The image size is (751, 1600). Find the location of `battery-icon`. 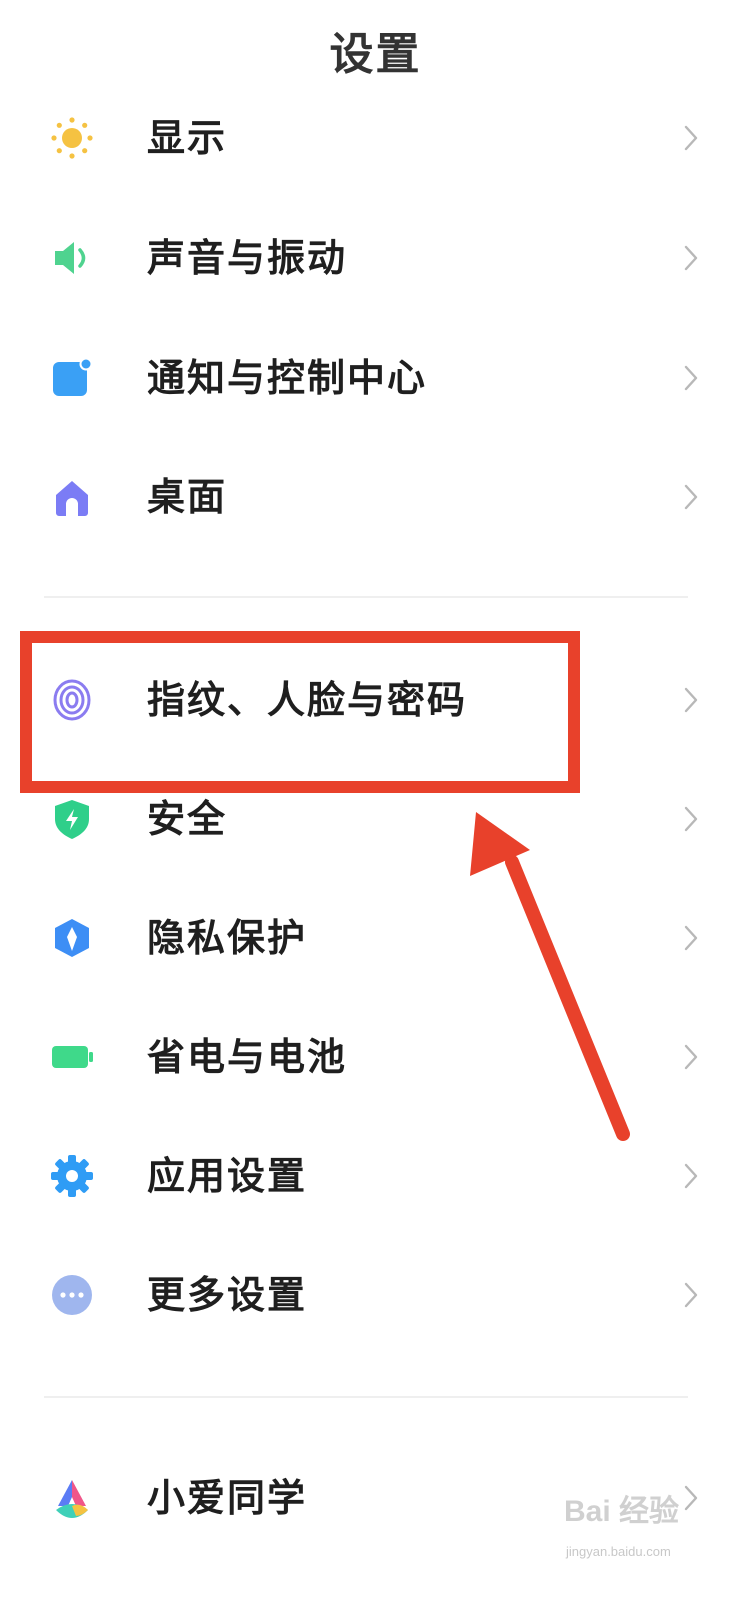

battery-icon is located at coordinates (72, 1057).